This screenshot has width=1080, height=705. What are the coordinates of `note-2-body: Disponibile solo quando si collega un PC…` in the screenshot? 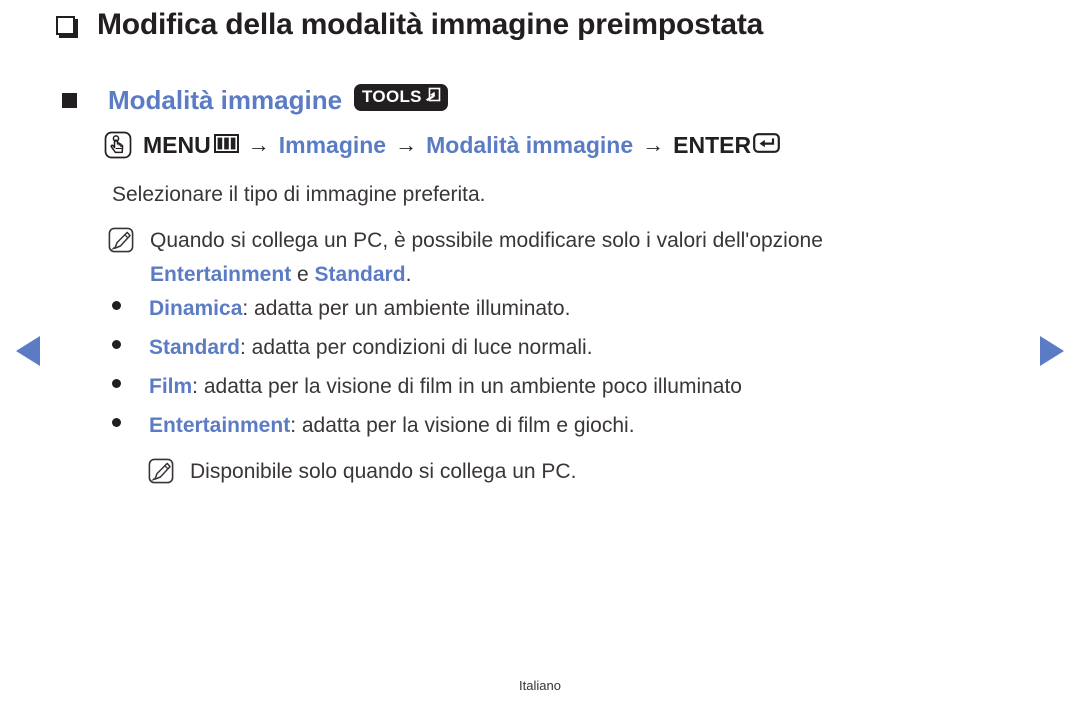 It's located at (383, 471).